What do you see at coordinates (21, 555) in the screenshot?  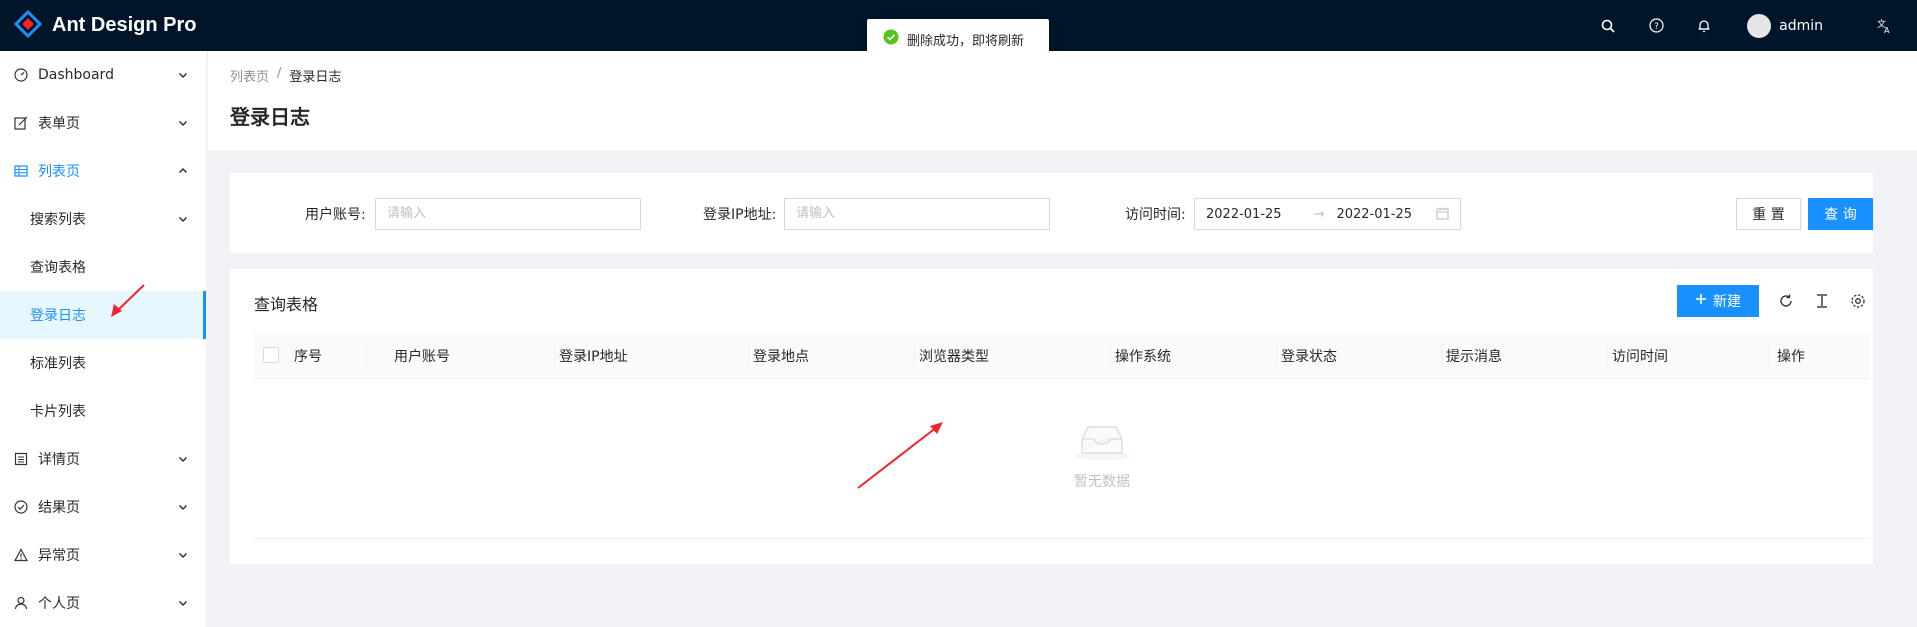 I see `warning-icon` at bounding box center [21, 555].